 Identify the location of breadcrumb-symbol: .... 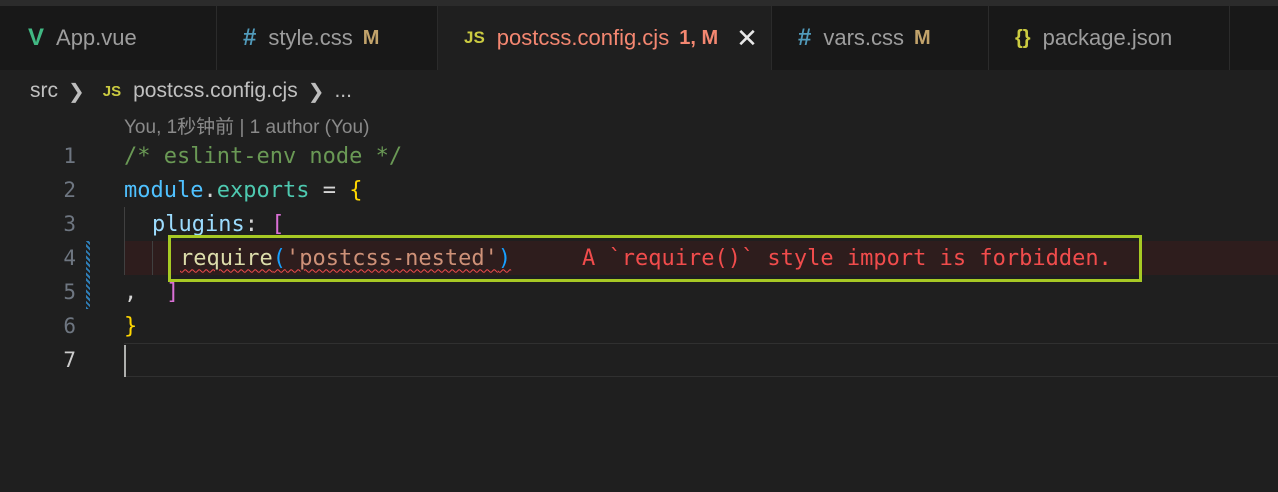
(343, 91).